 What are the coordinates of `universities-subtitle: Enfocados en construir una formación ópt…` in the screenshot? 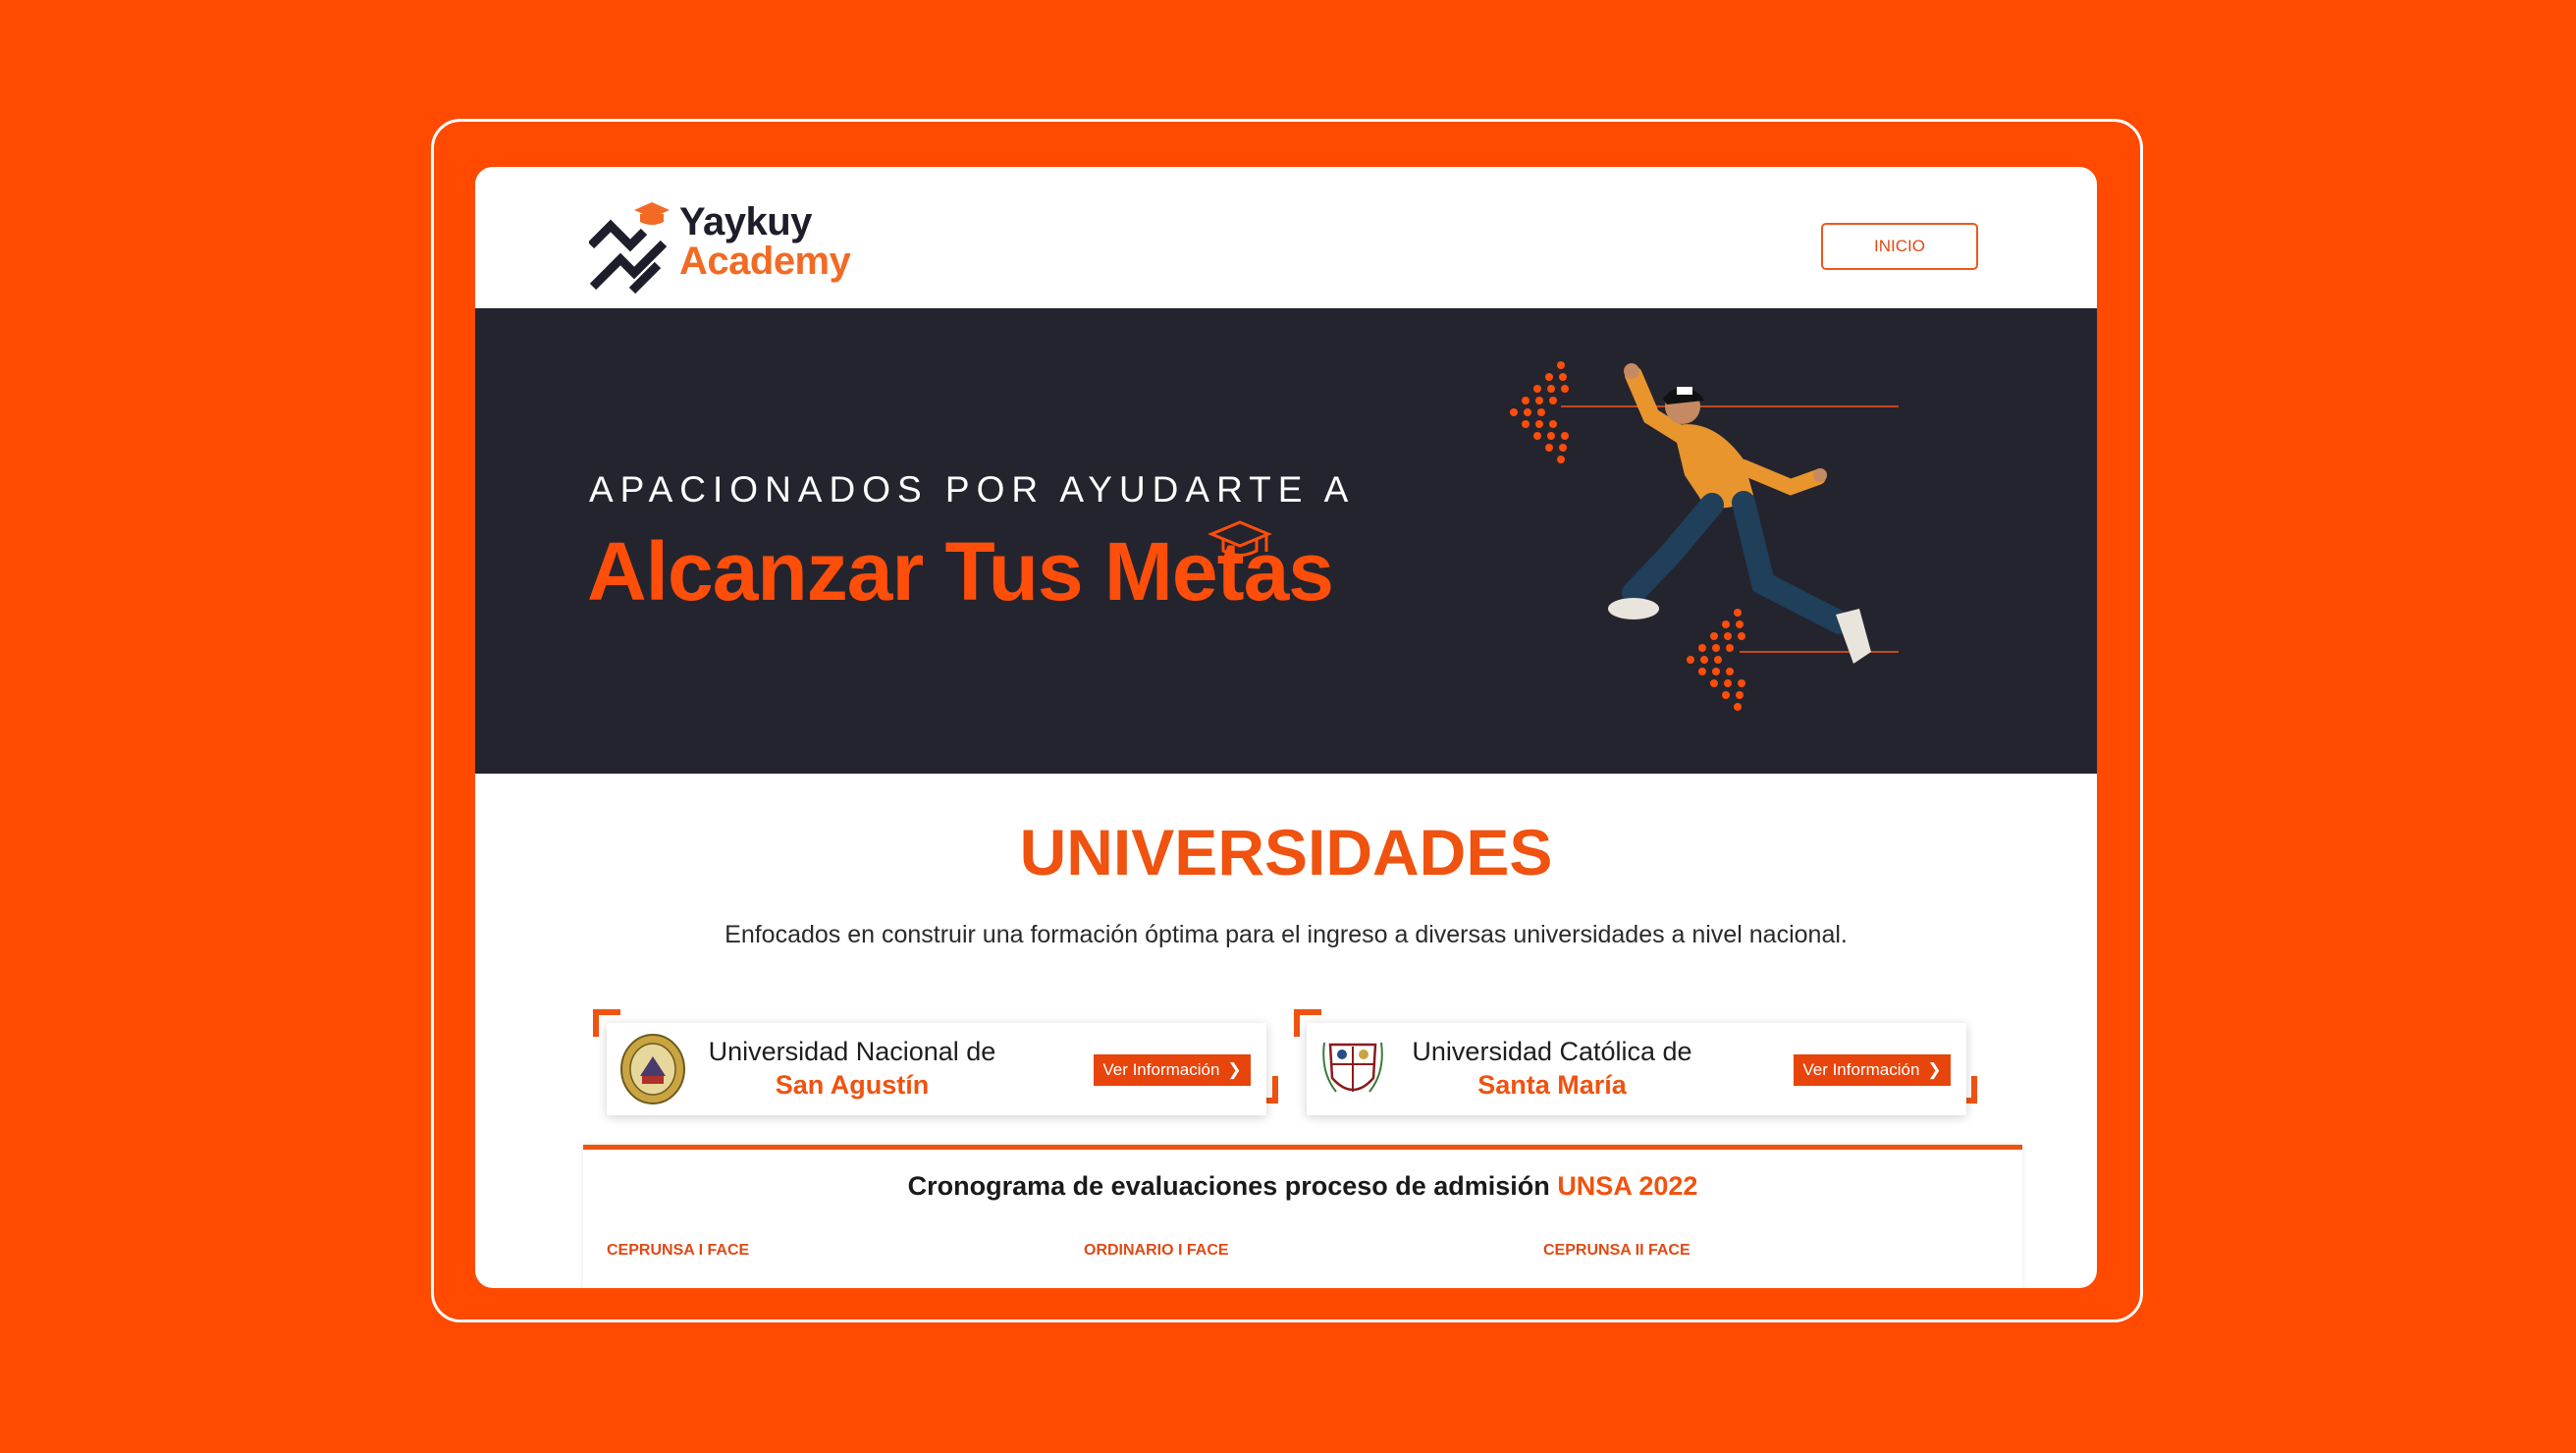 It's located at (1286, 934).